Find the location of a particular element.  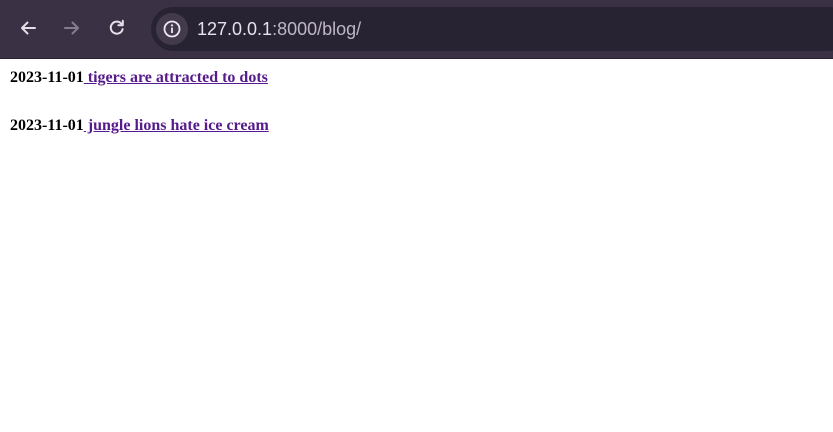

arrow-right-icon is located at coordinates (71, 28).